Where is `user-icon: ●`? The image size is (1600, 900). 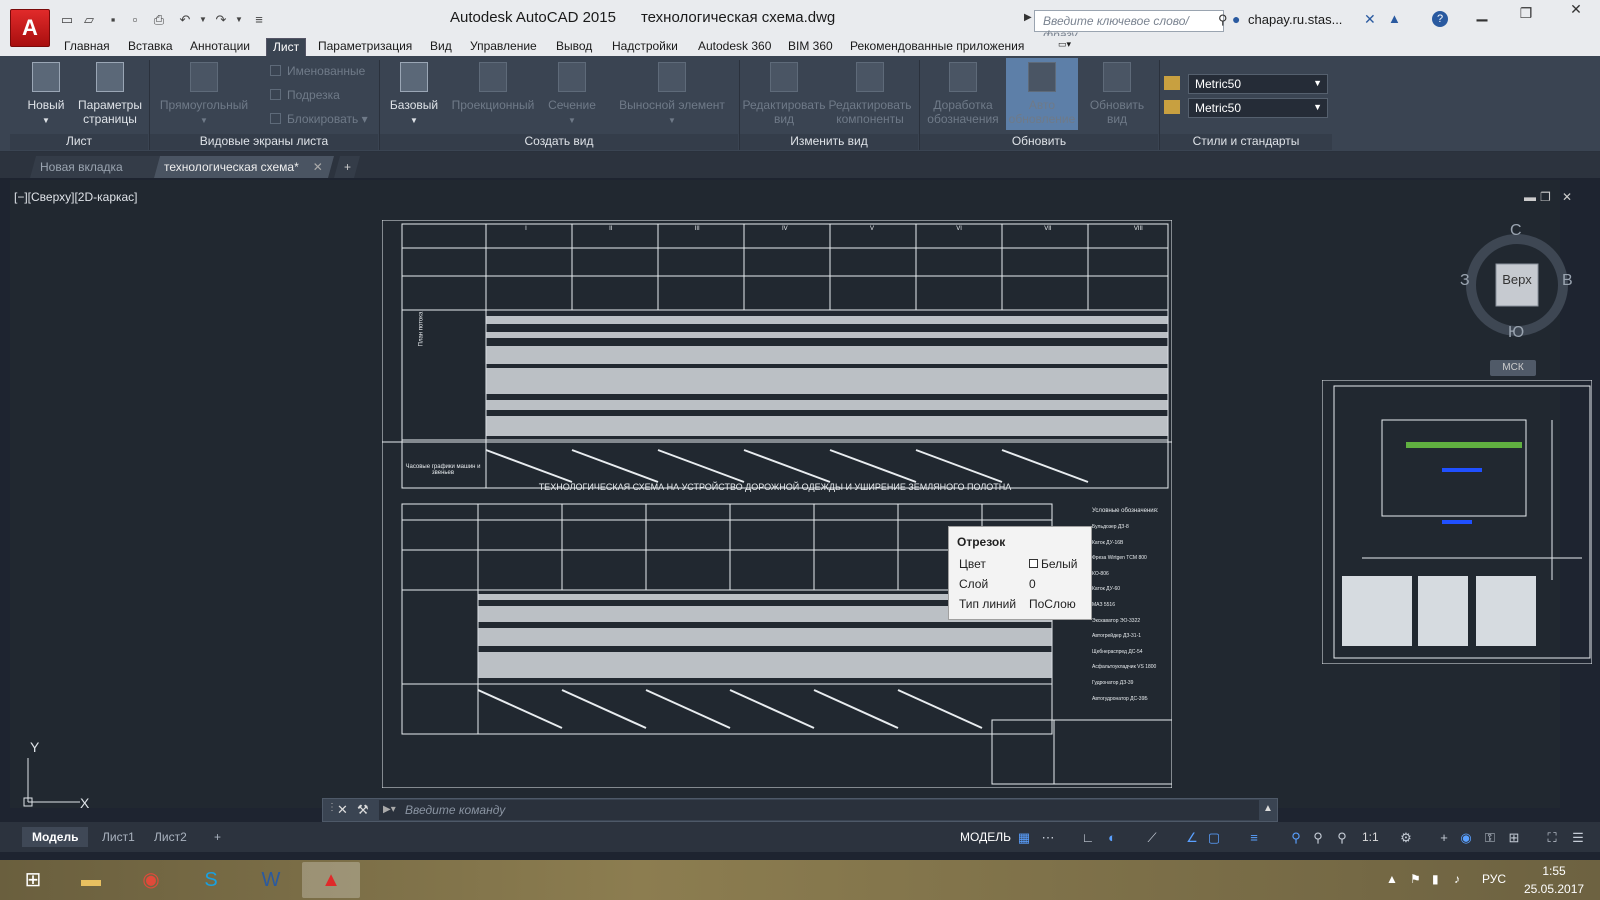 user-icon: ● is located at coordinates (1236, 19).